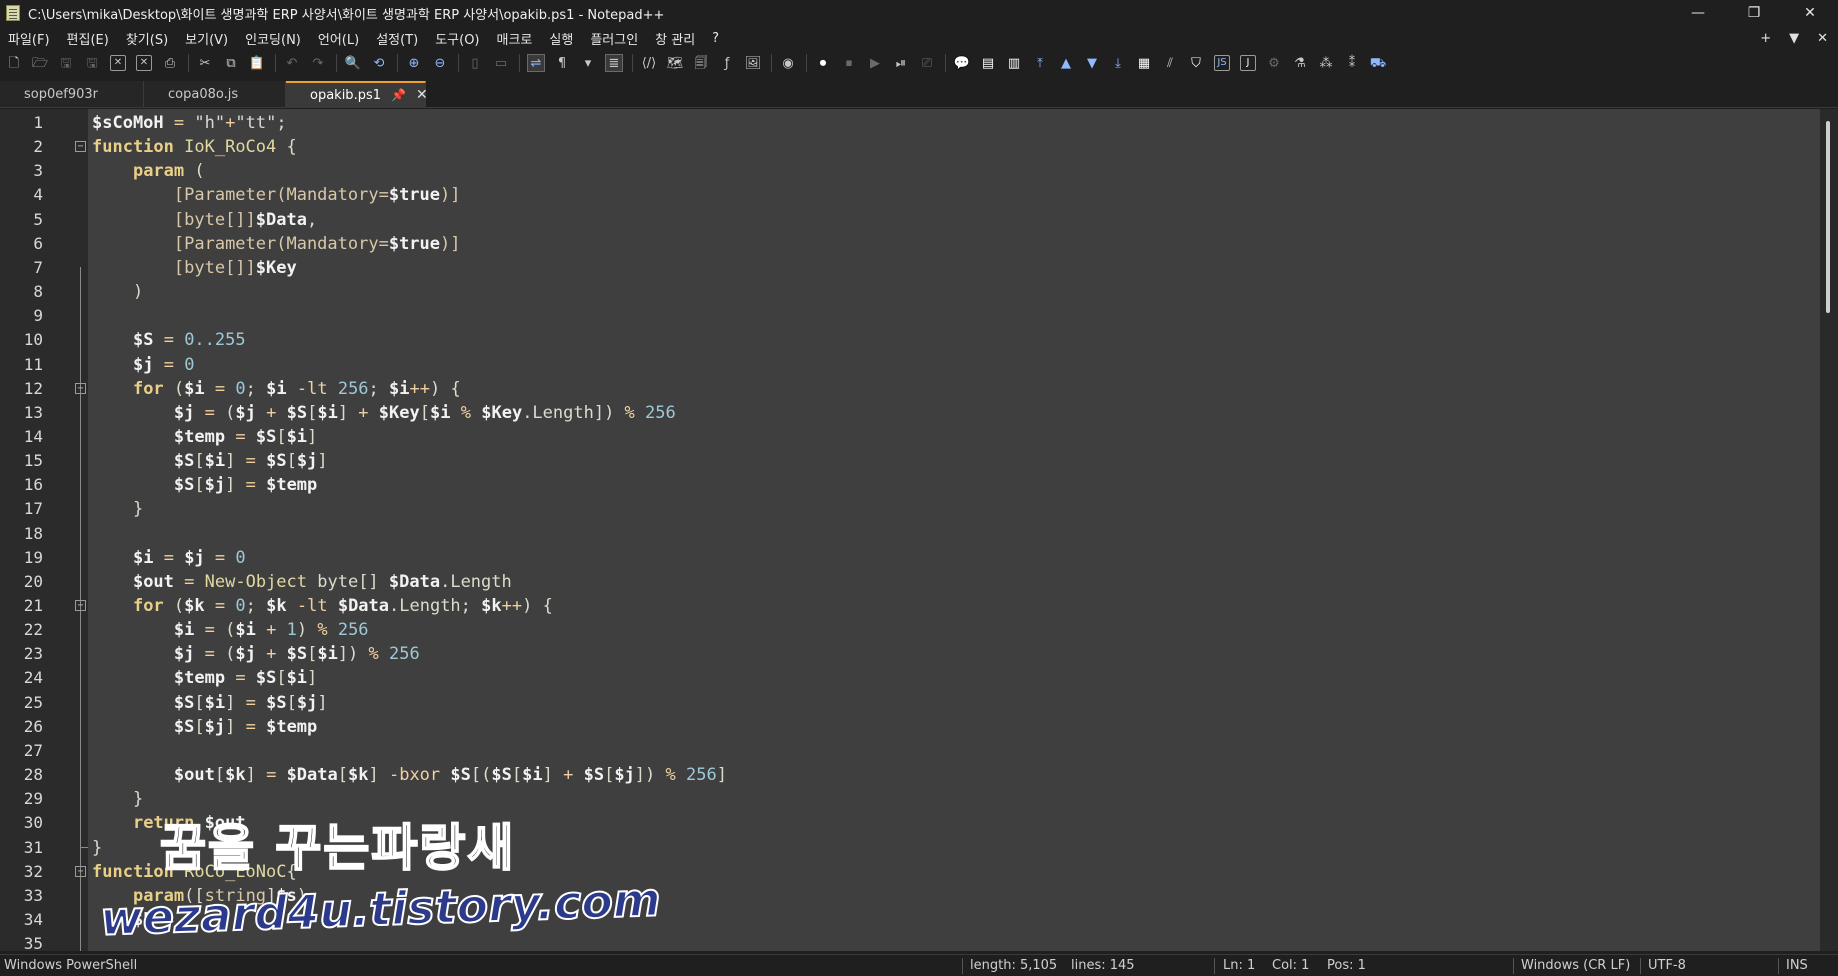 Image resolution: width=1838 pixels, height=976 pixels. I want to click on monitoring-icon: ◉, so click(788, 63).